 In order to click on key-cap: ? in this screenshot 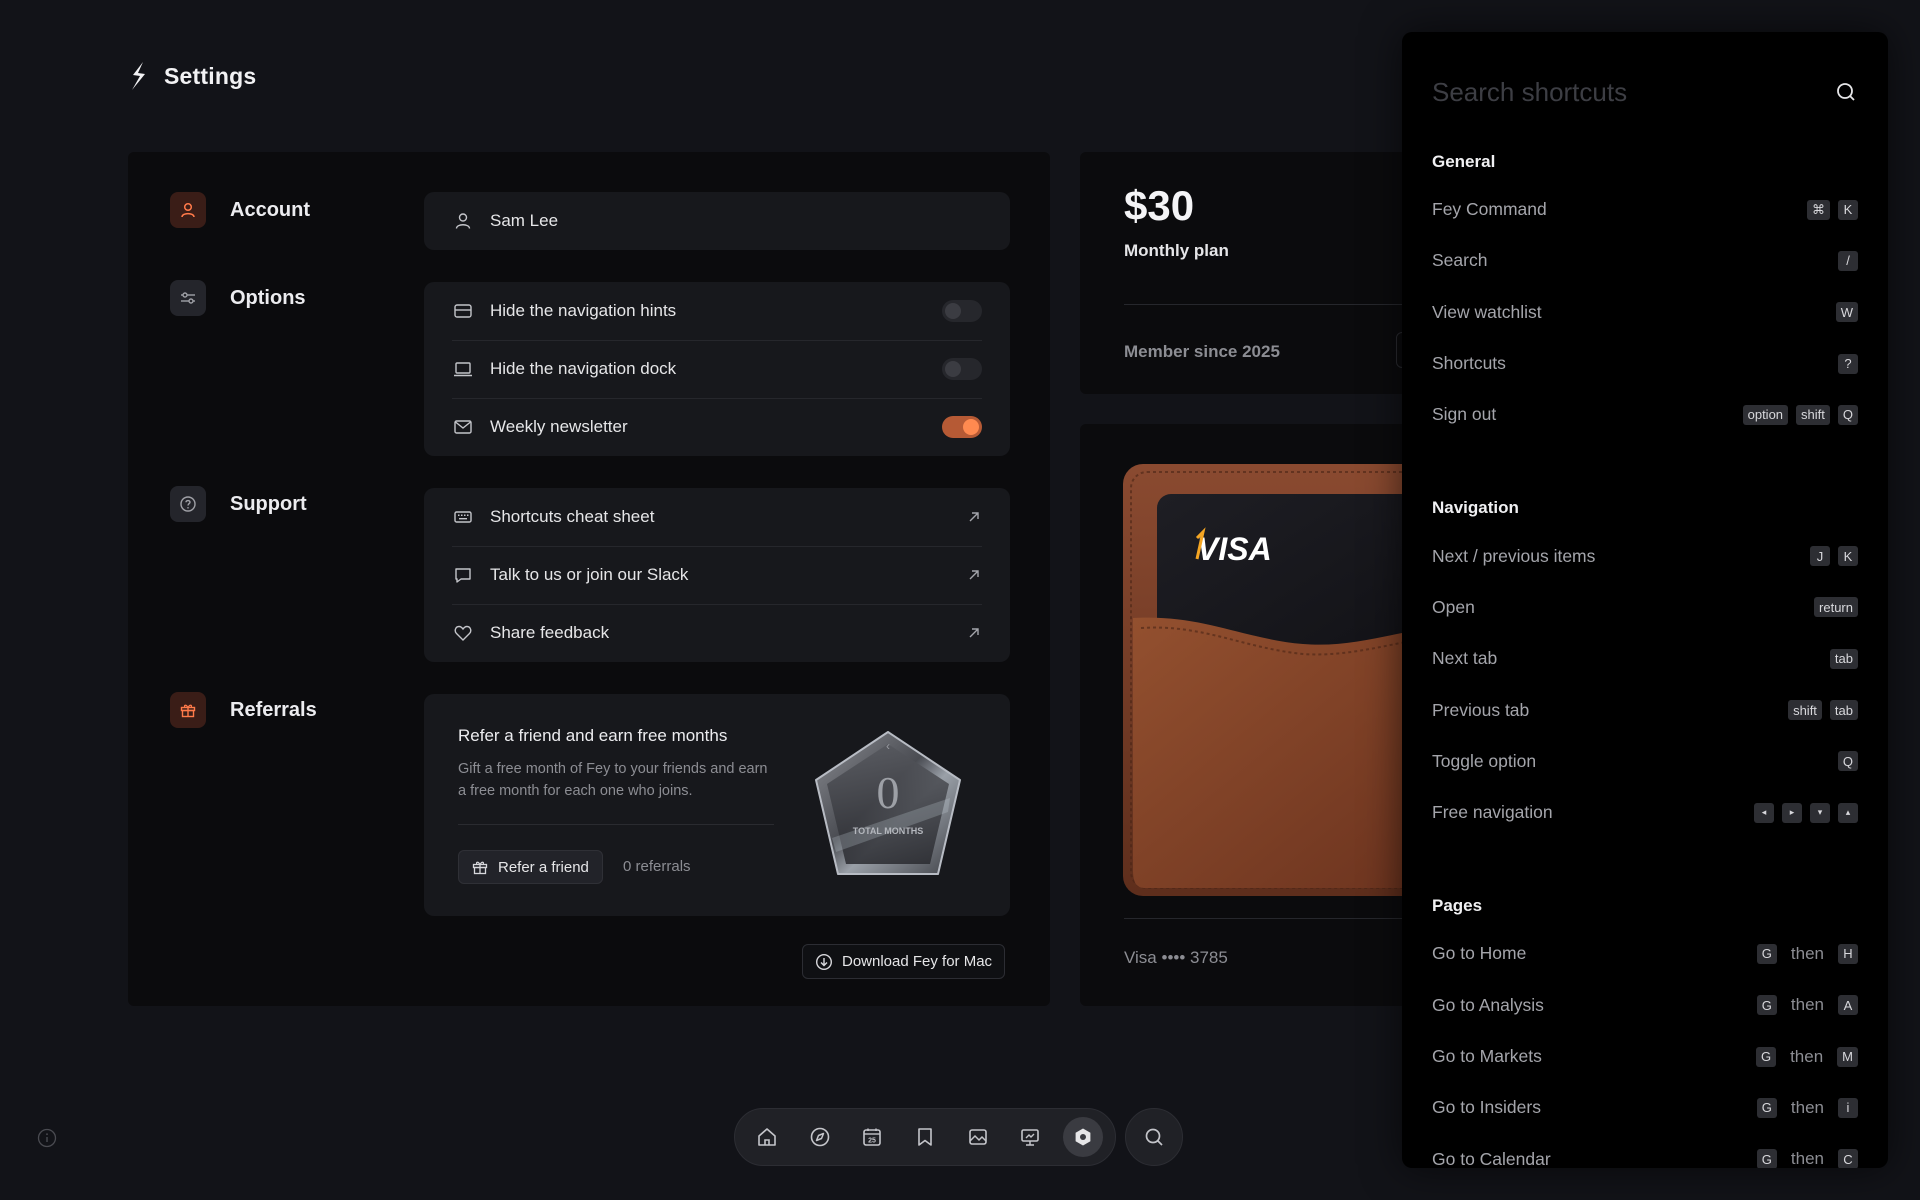, I will do `click(1848, 363)`.